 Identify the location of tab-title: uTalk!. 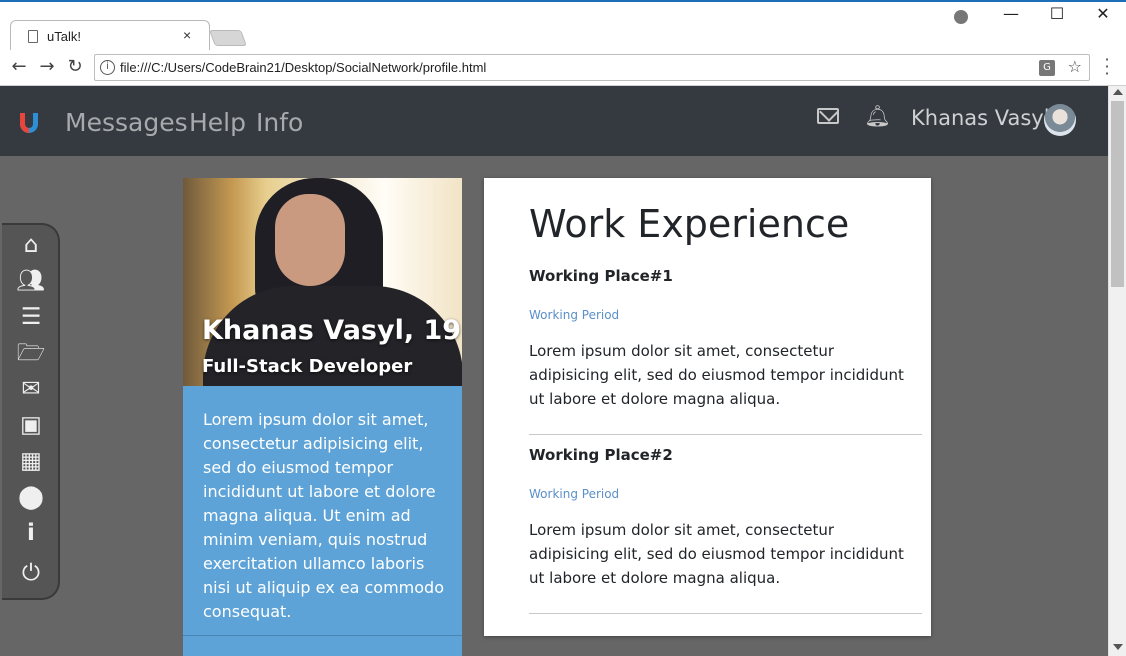
(64, 36).